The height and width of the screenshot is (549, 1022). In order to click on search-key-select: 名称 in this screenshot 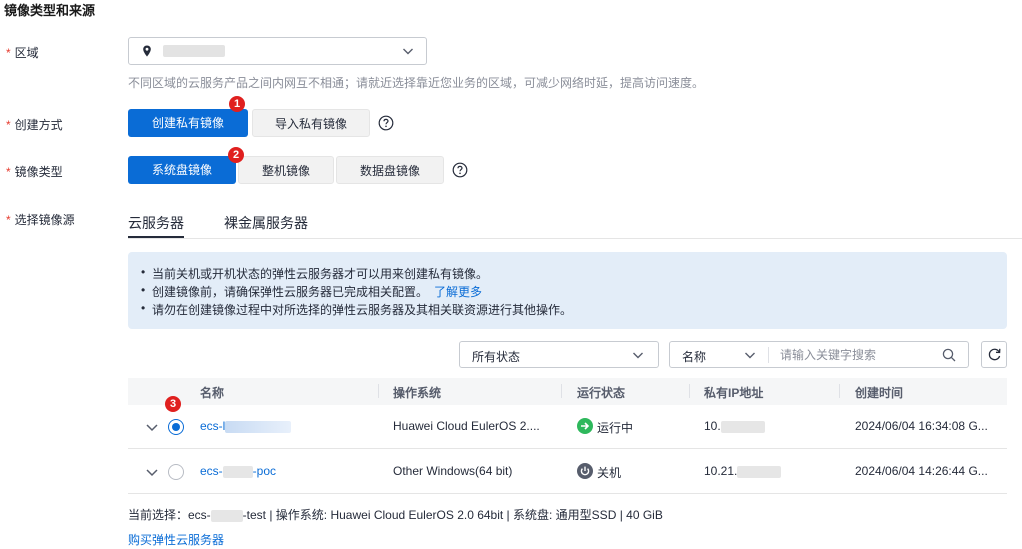, I will do `click(694, 356)`.